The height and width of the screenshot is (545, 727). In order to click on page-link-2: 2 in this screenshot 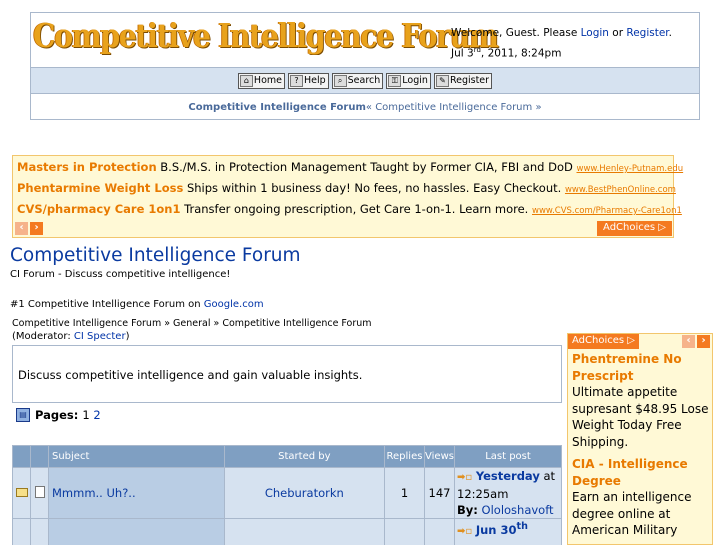, I will do `click(96, 415)`.